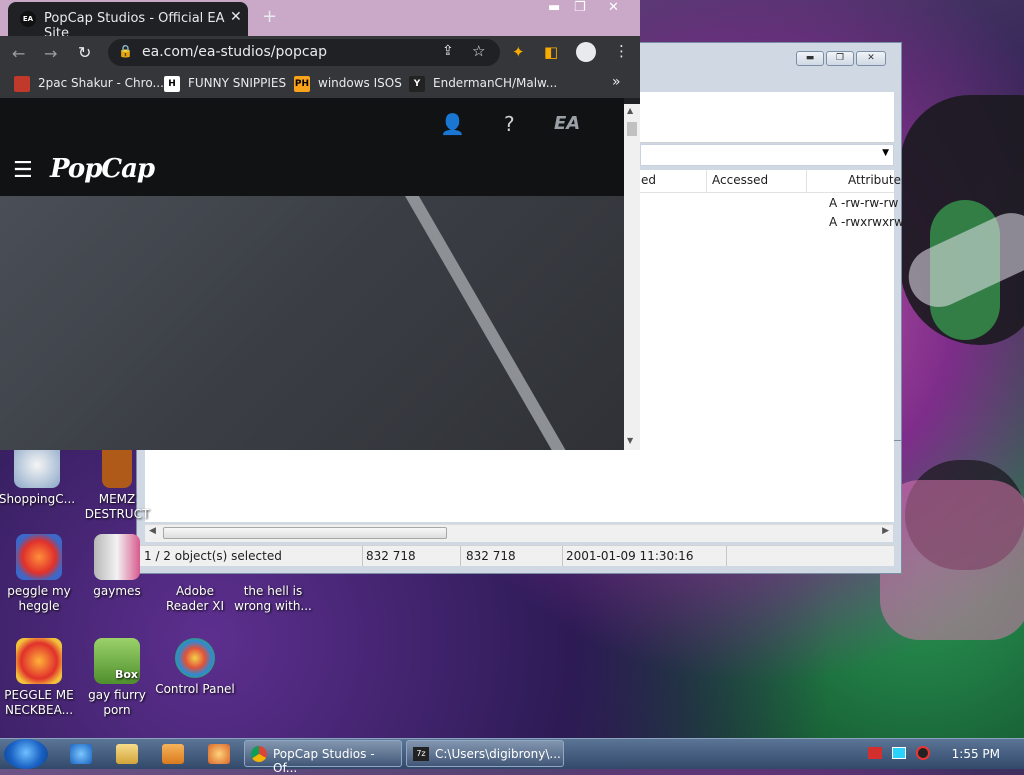 The width and height of the screenshot is (1024, 775). I want to click on bookmark-favicon-2: H, so click(172, 84).